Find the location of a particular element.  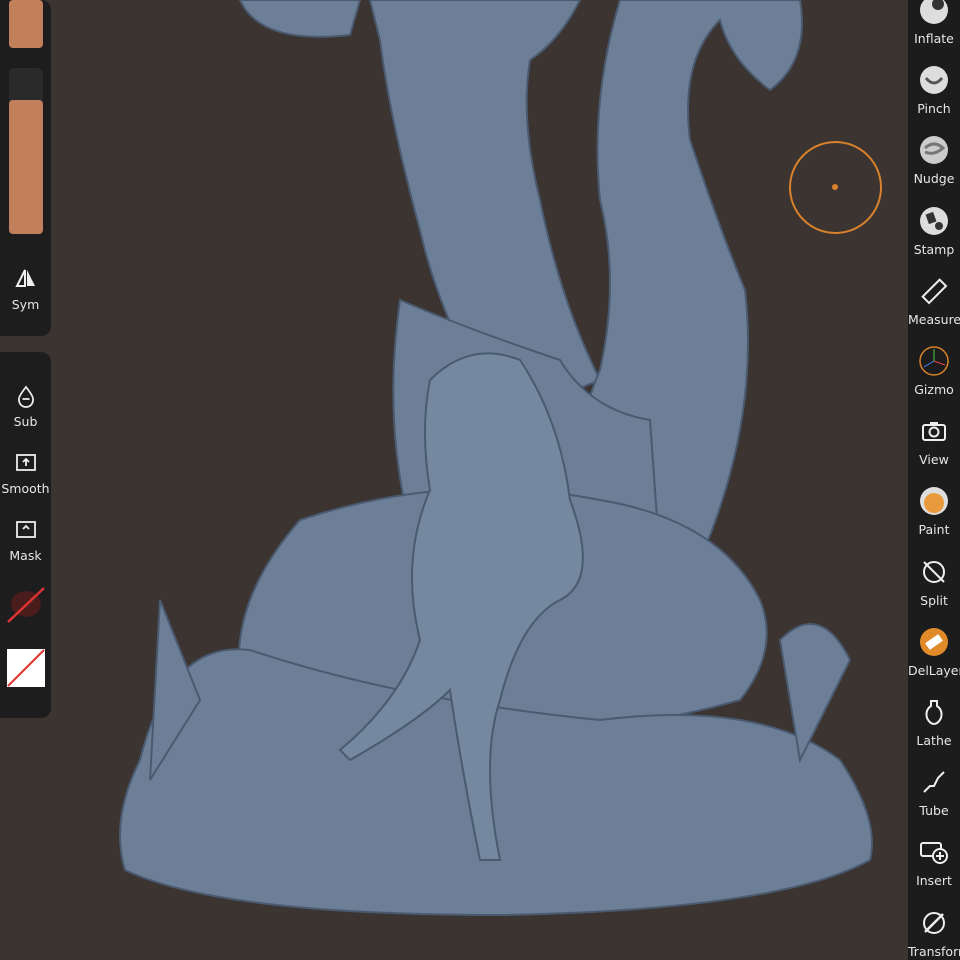

tool-label: DelLayer is located at coordinates (934, 670).